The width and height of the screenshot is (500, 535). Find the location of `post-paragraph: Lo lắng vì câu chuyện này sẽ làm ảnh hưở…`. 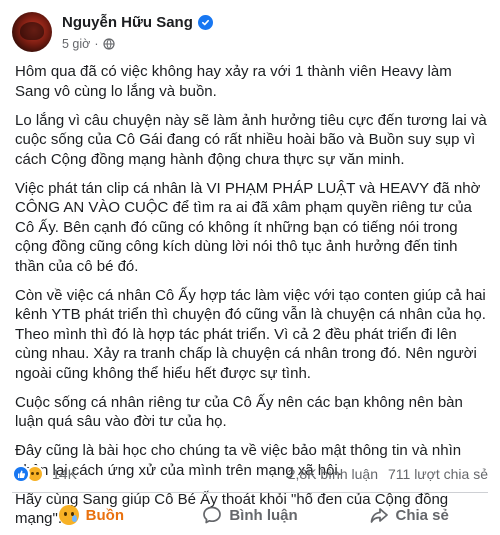

post-paragraph: Lo lắng vì câu chuyện này sẽ làm ảnh hưở… is located at coordinates (251, 139).